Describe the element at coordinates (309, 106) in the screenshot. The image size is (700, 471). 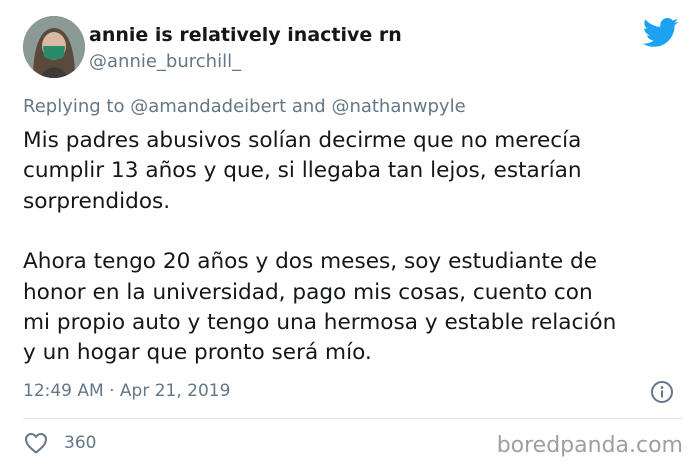
I see `replying-and: and` at that location.